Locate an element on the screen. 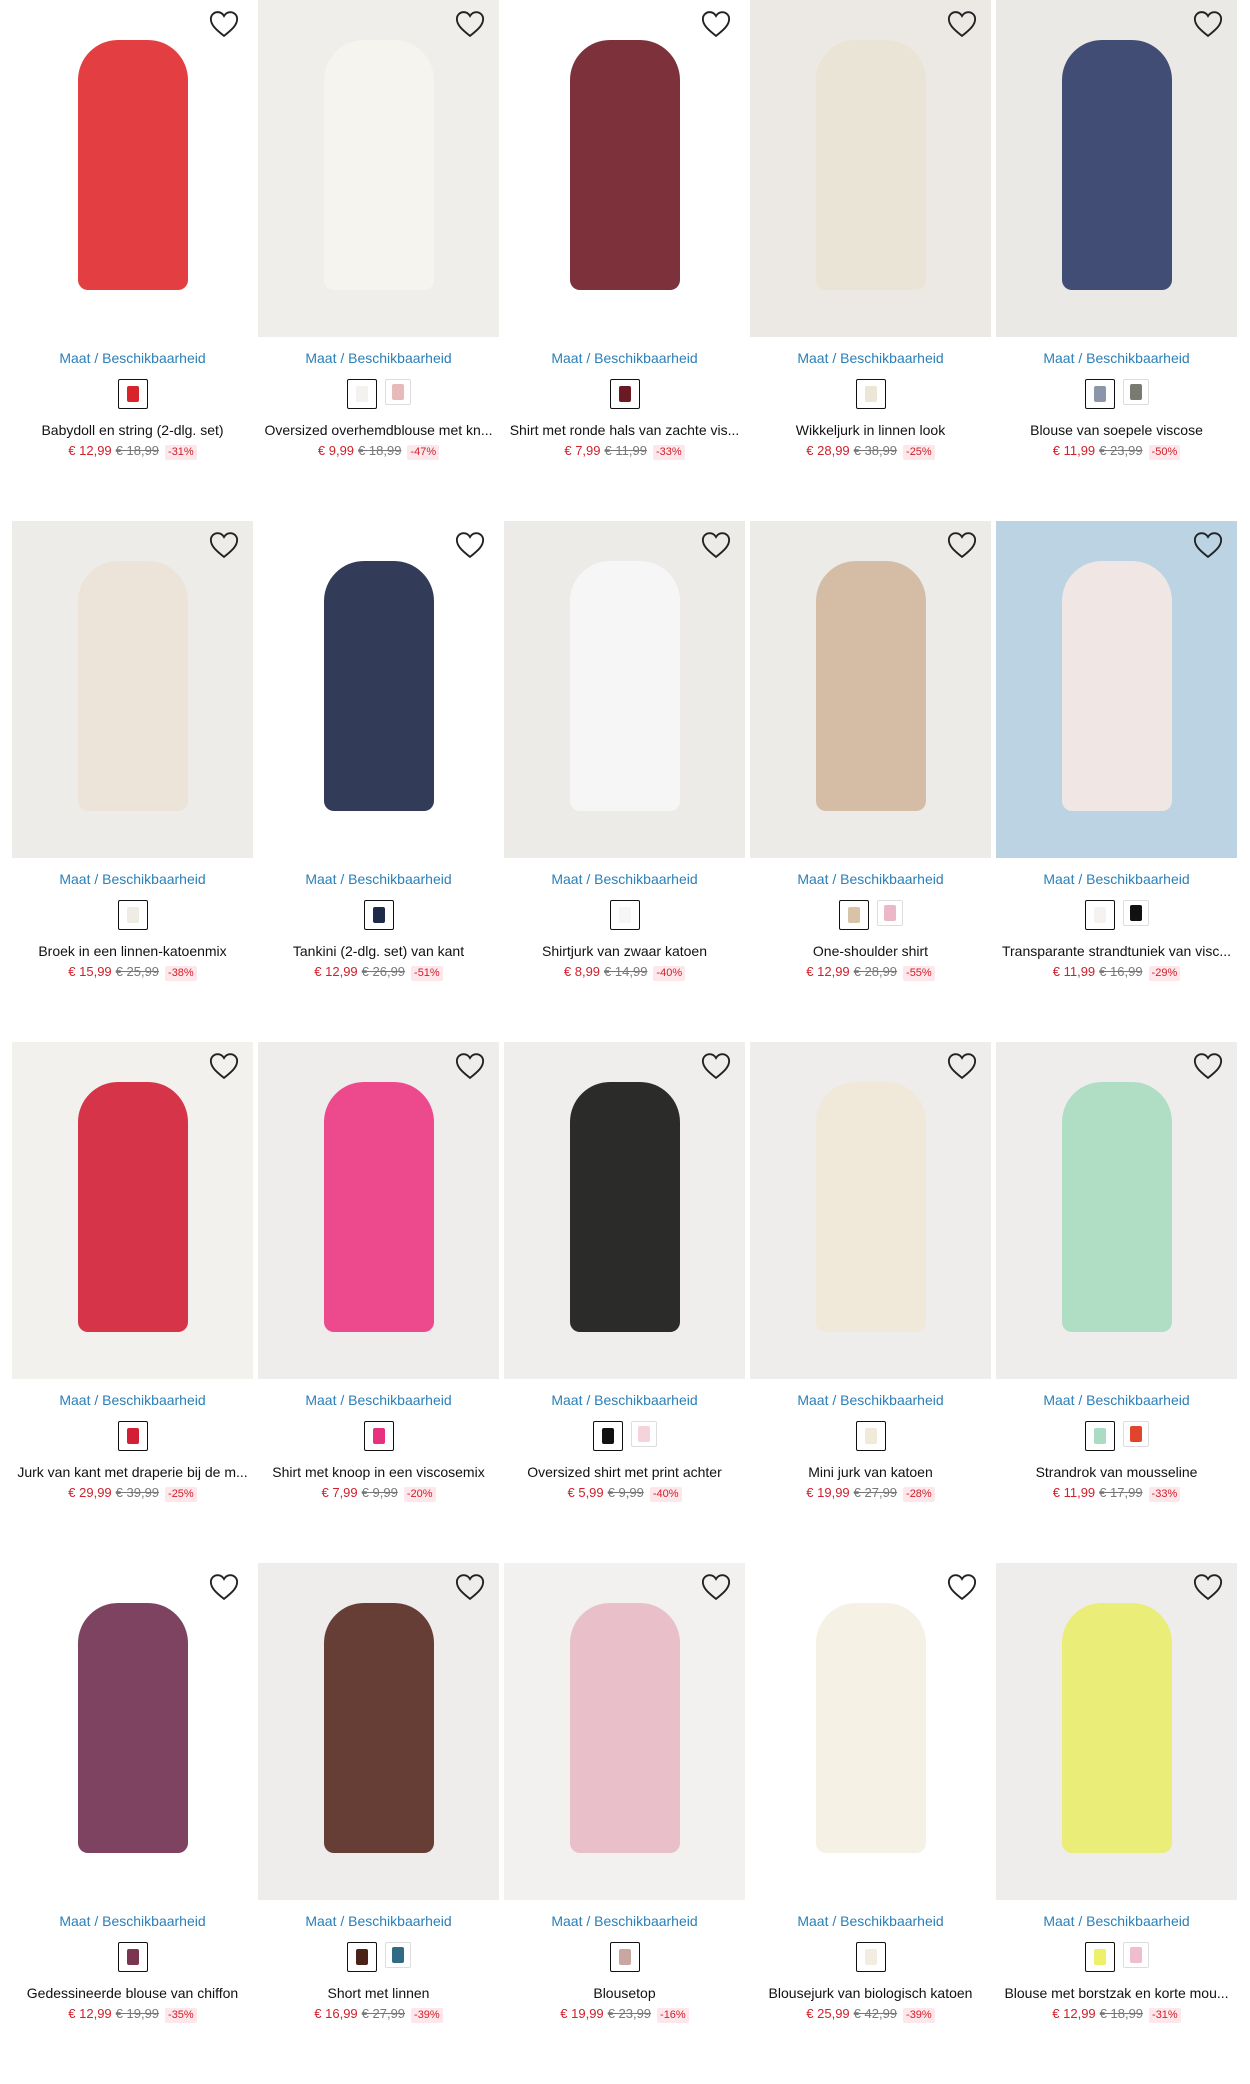  product-name: Short met linnen is located at coordinates (378, 1993).